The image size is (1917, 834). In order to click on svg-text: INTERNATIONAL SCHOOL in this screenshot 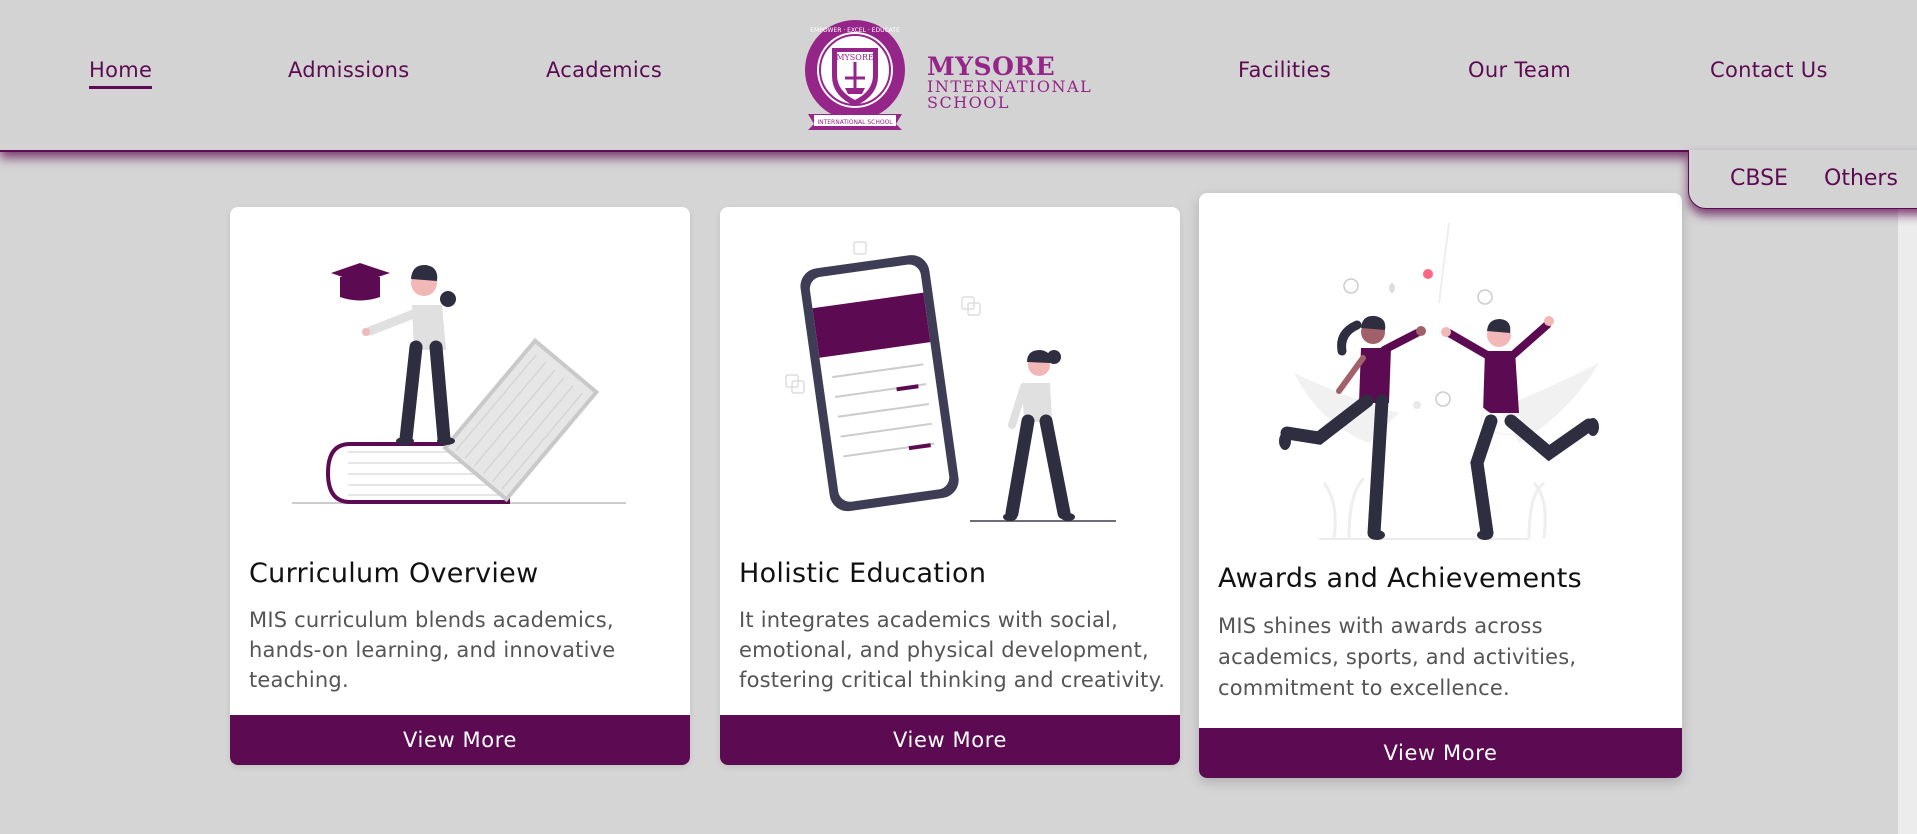, I will do `click(855, 122)`.